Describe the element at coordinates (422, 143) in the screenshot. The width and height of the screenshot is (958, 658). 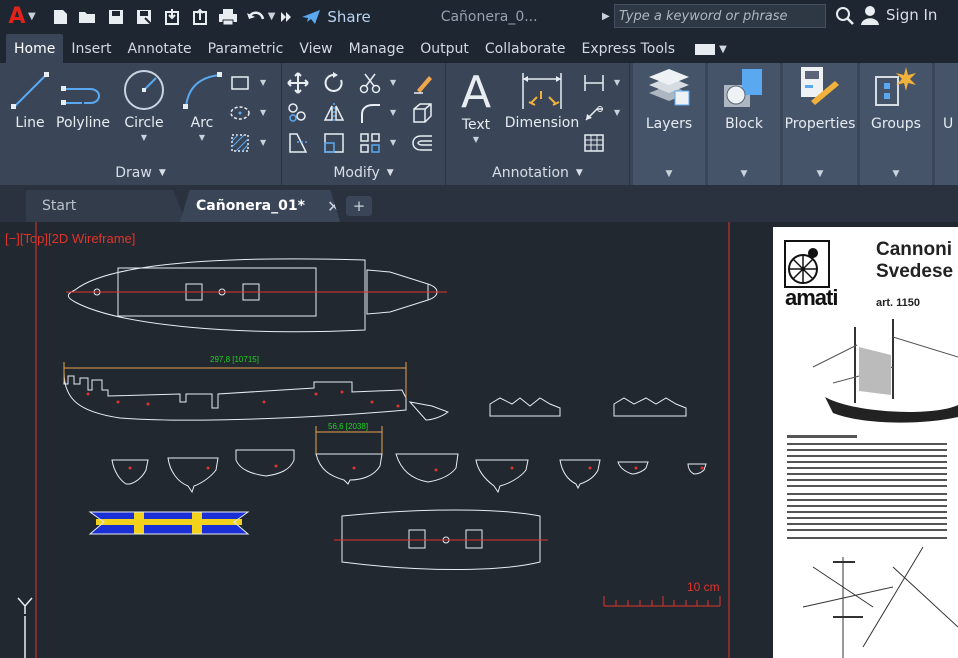
I see `offset-icon` at that location.